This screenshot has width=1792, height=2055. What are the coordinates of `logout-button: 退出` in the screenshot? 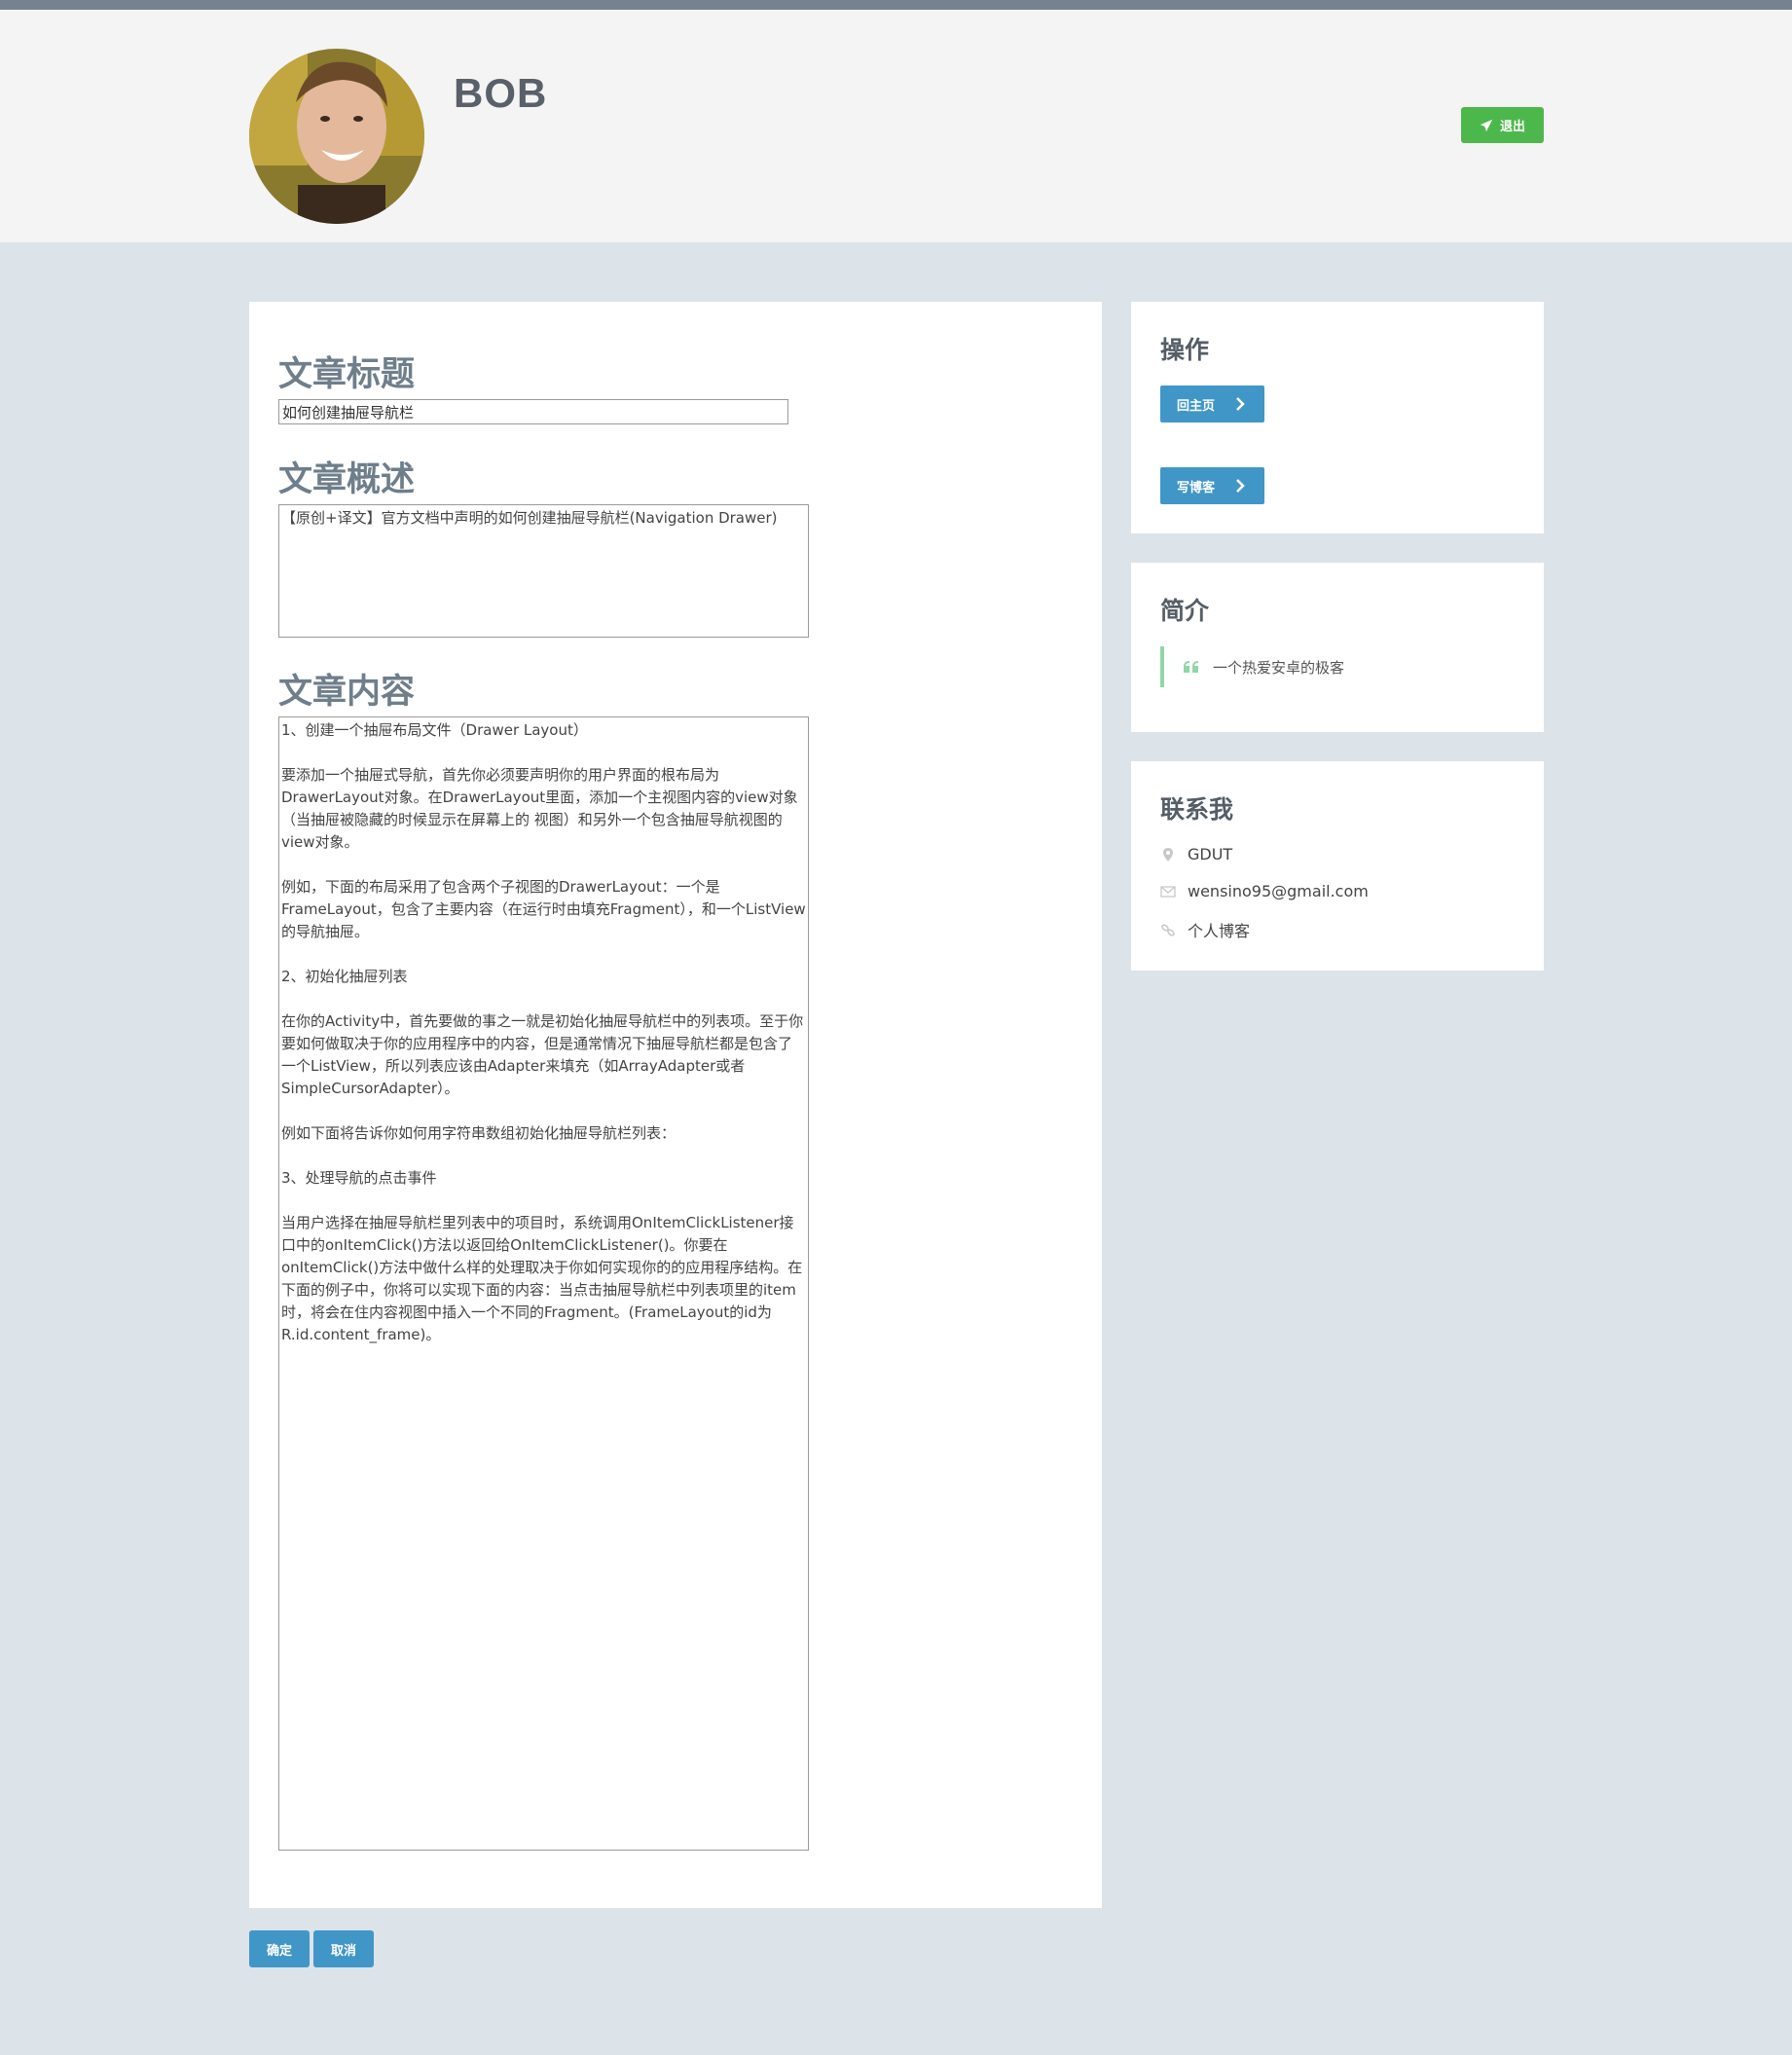 It's located at (1502, 125).